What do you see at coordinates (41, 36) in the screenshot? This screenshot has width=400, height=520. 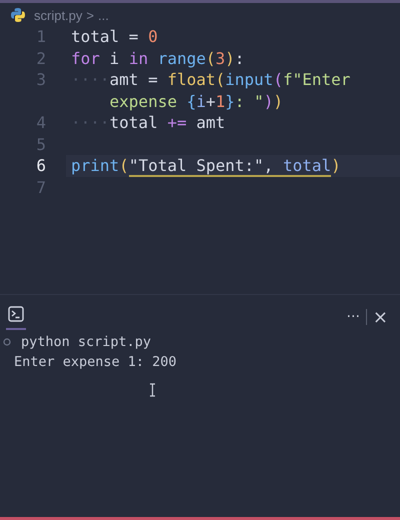 I see `line-number: 1` at bounding box center [41, 36].